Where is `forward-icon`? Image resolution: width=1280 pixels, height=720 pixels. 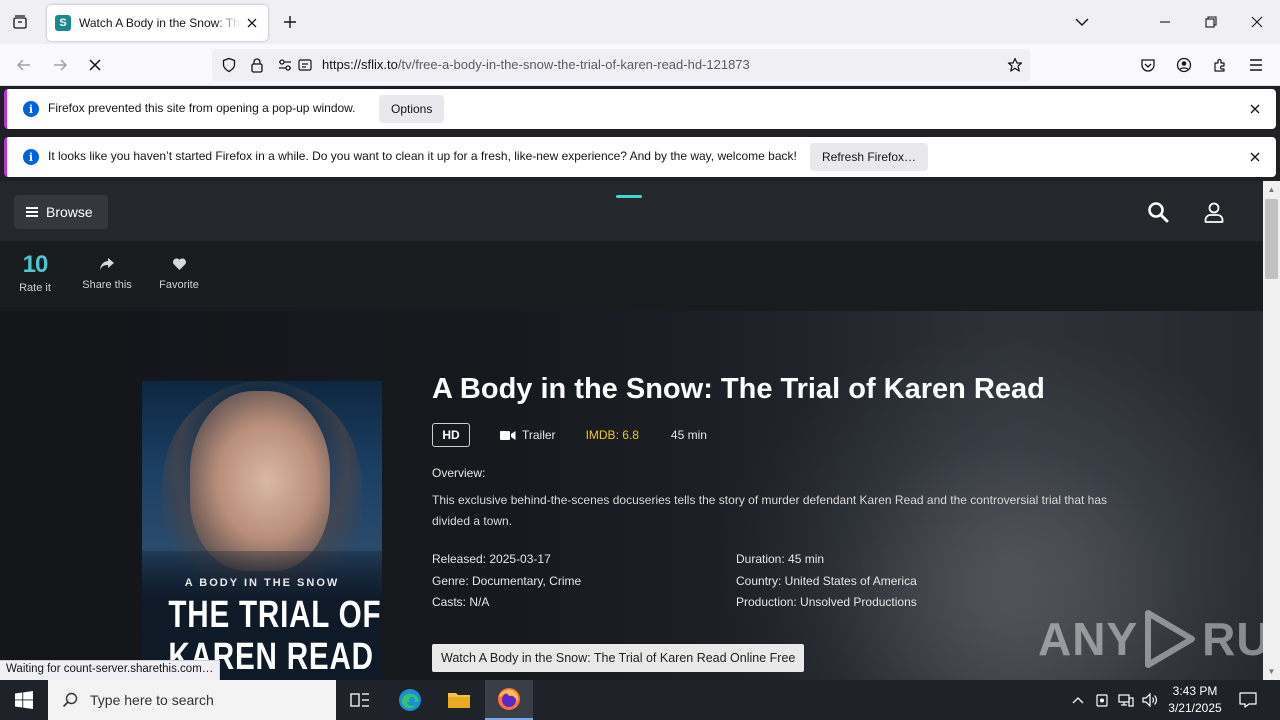 forward-icon is located at coordinates (60, 65).